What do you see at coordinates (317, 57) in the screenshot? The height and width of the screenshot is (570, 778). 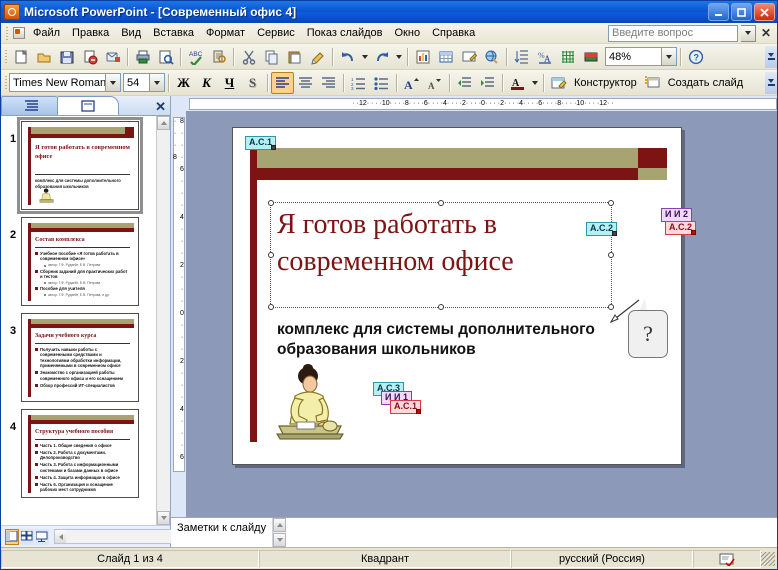 I see `format-painter-icon` at bounding box center [317, 57].